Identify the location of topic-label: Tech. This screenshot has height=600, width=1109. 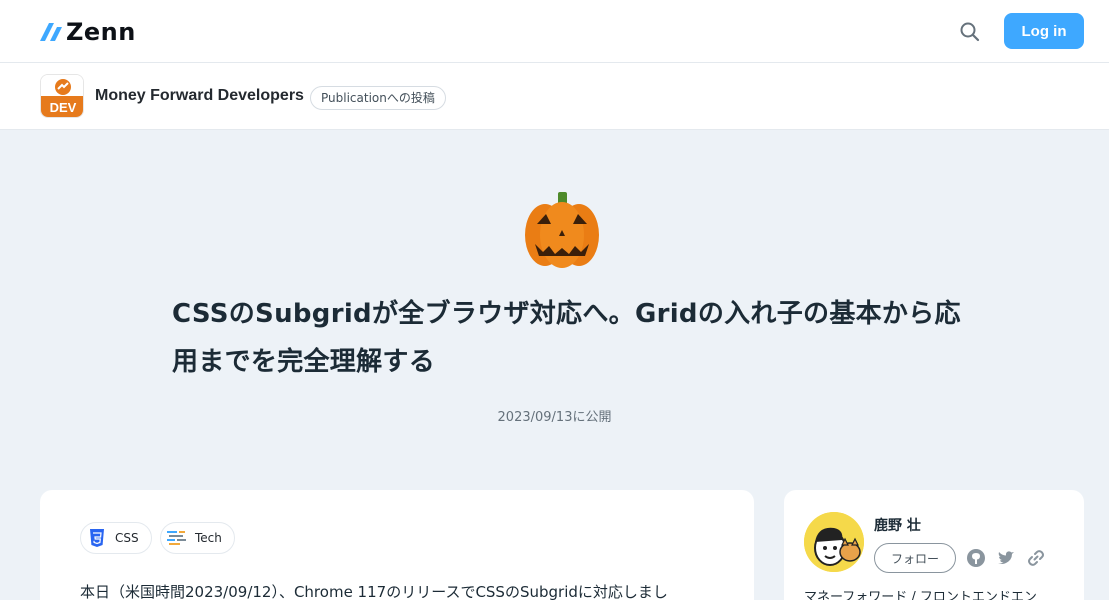
(208, 538).